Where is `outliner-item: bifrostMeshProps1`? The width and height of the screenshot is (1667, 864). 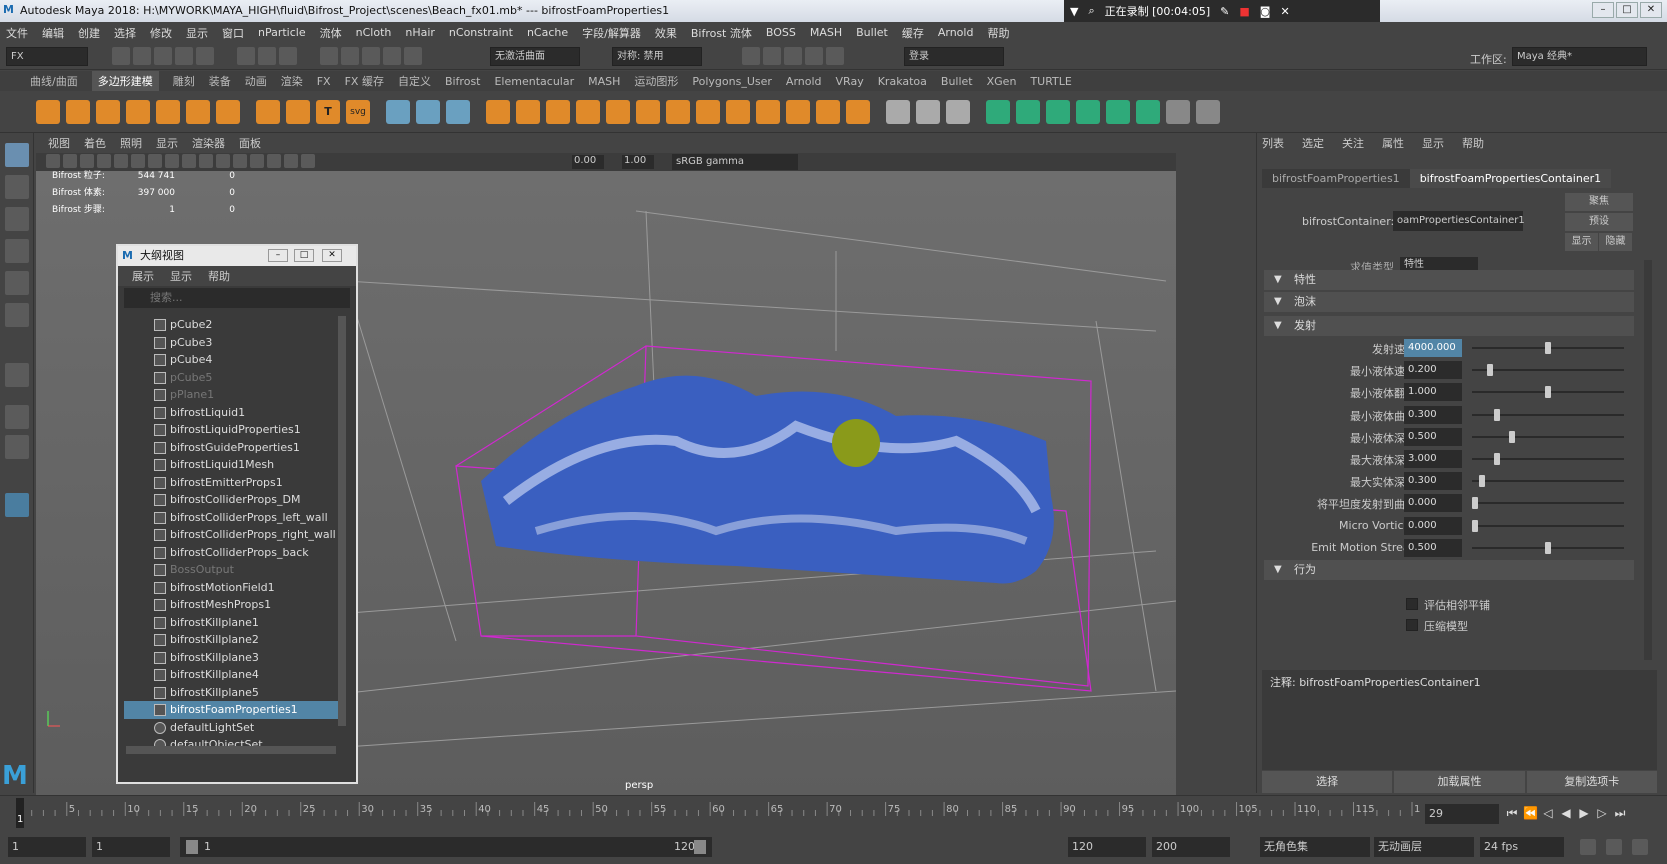
outliner-item: bifrostMeshProps1 is located at coordinates (231, 605).